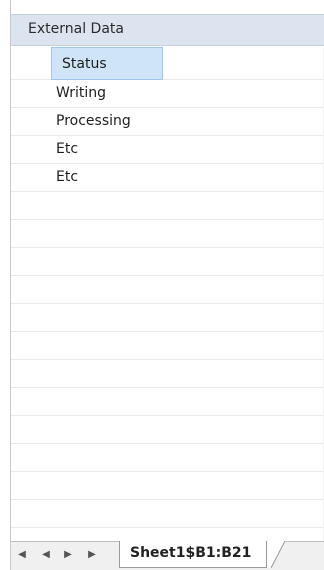  What do you see at coordinates (276, 554) in the screenshot?
I see `tab-edge-shape` at bounding box center [276, 554].